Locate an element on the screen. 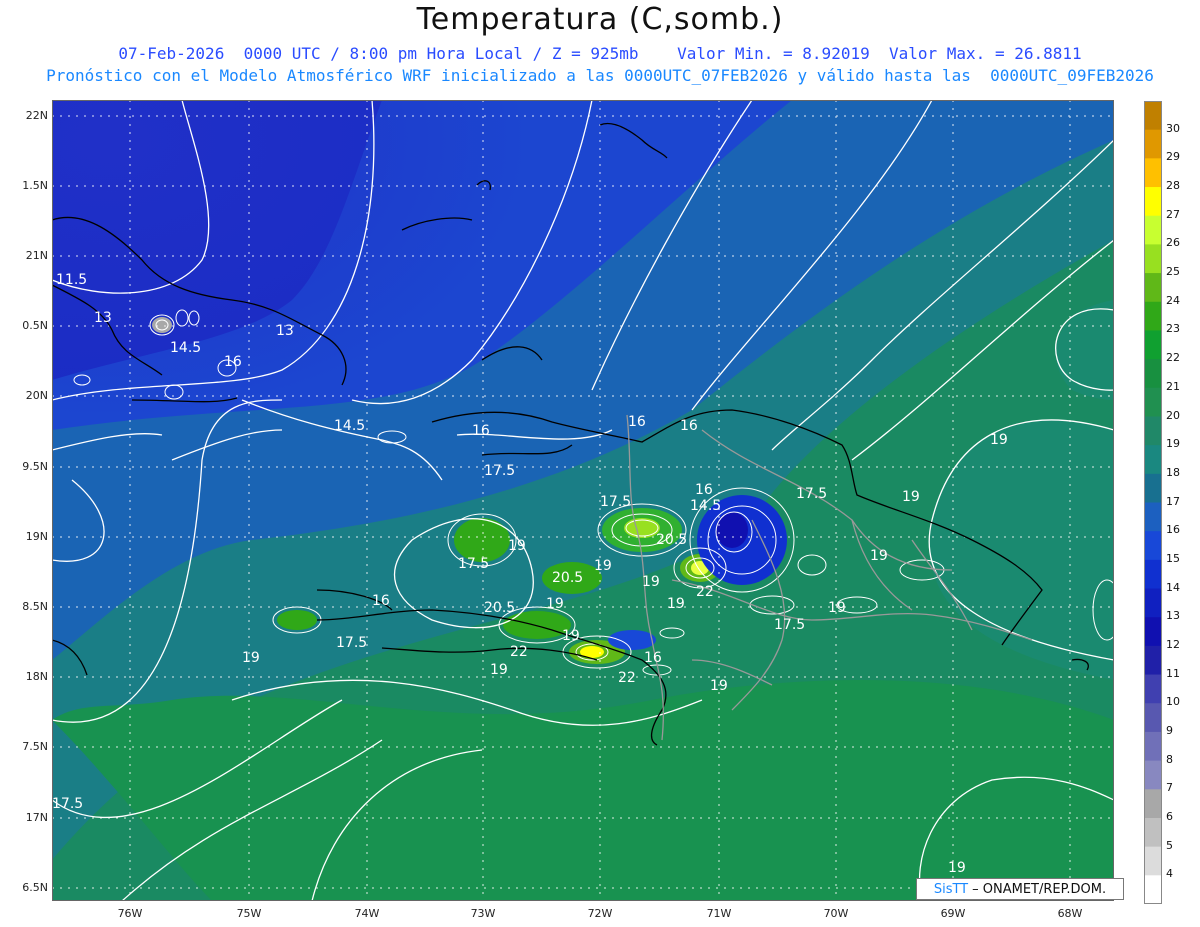 This screenshot has height=927, width=1200. lon-label: 68W is located at coordinates (1070, 913).